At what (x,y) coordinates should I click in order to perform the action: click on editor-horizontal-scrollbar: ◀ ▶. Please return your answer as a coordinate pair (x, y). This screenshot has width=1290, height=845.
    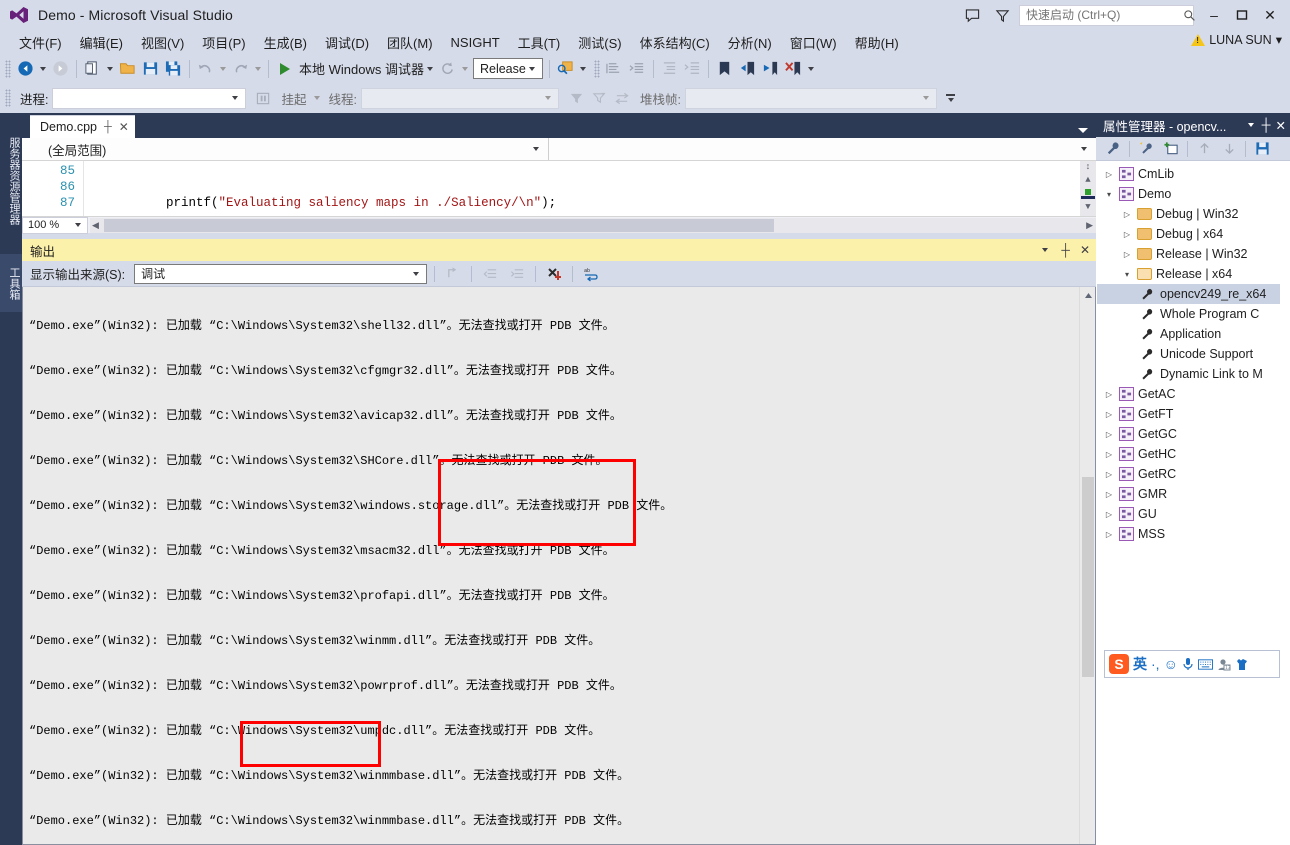
    Looking at the image, I should click on (593, 225).